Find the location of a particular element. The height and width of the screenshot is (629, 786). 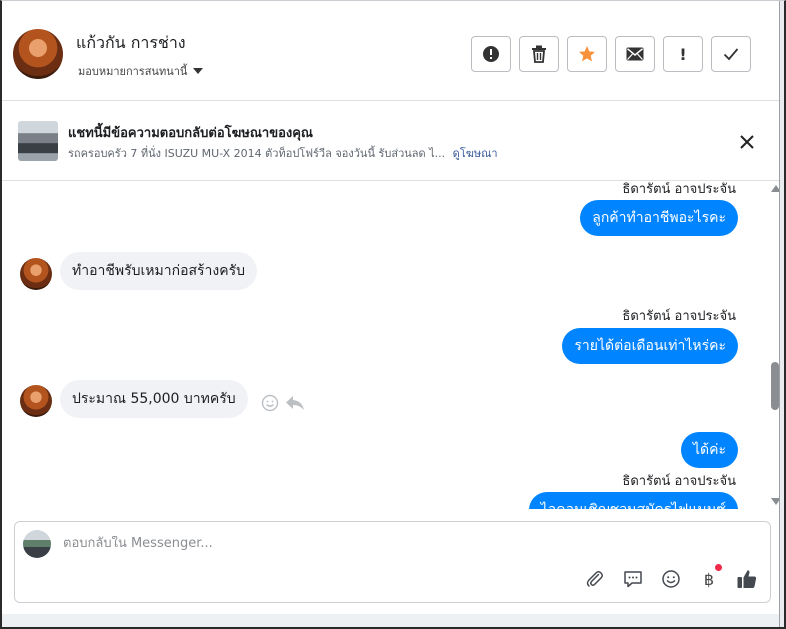

check-icon is located at coordinates (731, 54).